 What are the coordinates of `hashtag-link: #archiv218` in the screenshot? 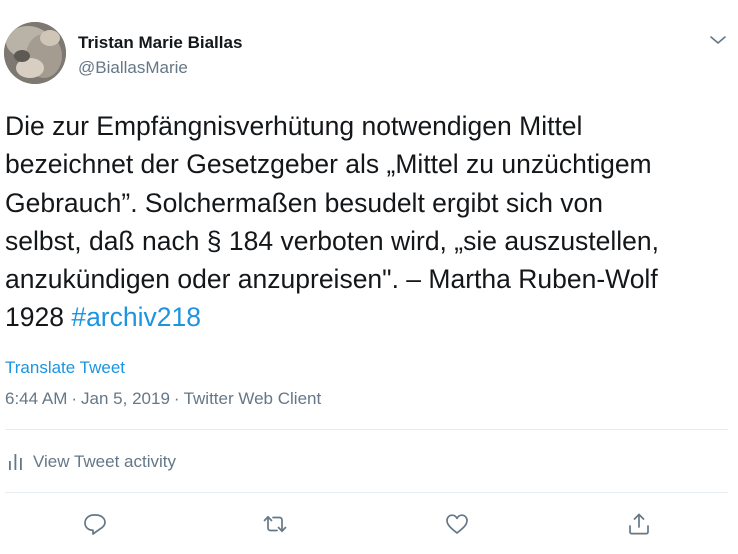 It's located at (136, 317).